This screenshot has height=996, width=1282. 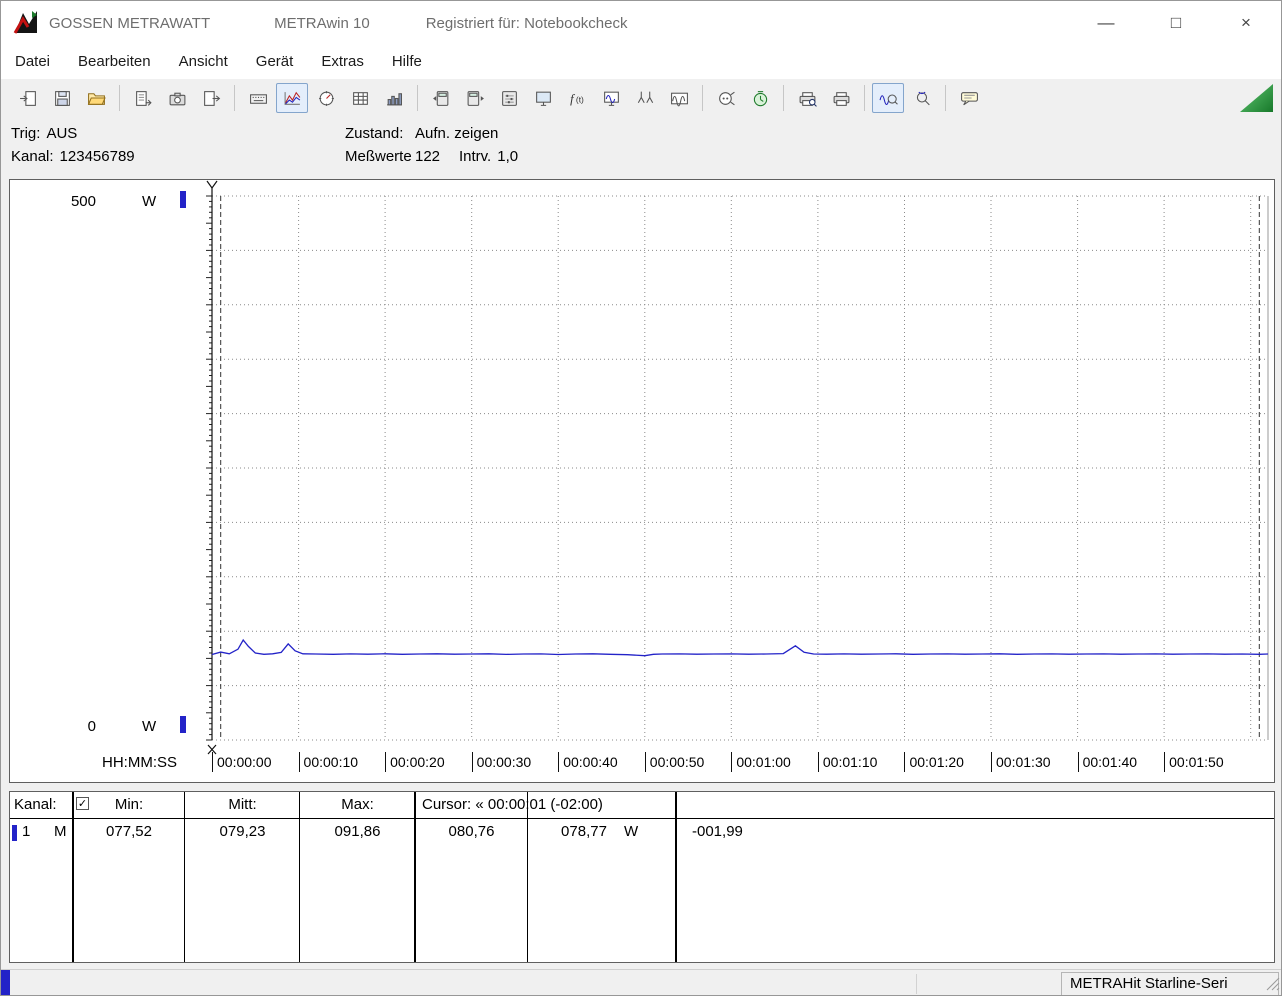 I want to click on histogram-view-icon, so click(x=394, y=98).